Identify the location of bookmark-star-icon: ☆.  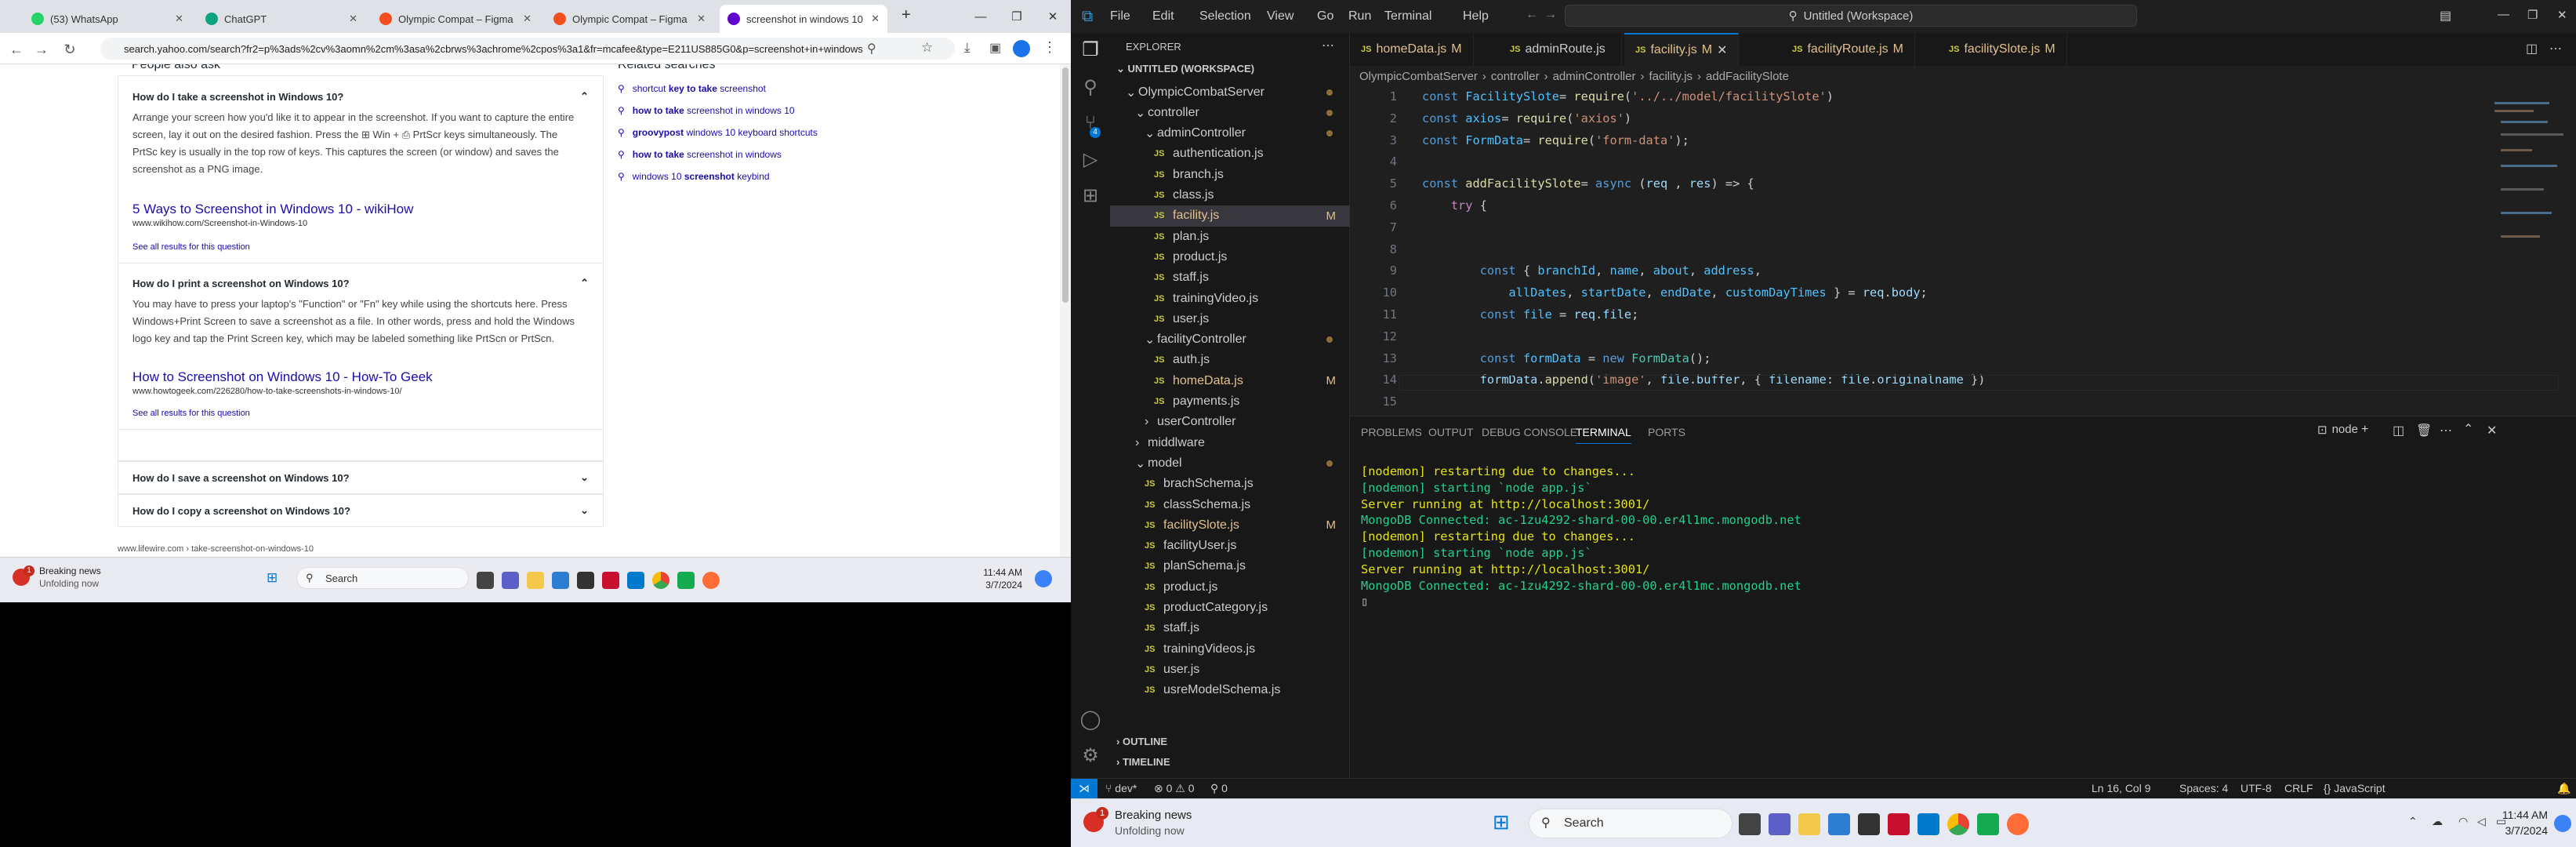
(927, 48).